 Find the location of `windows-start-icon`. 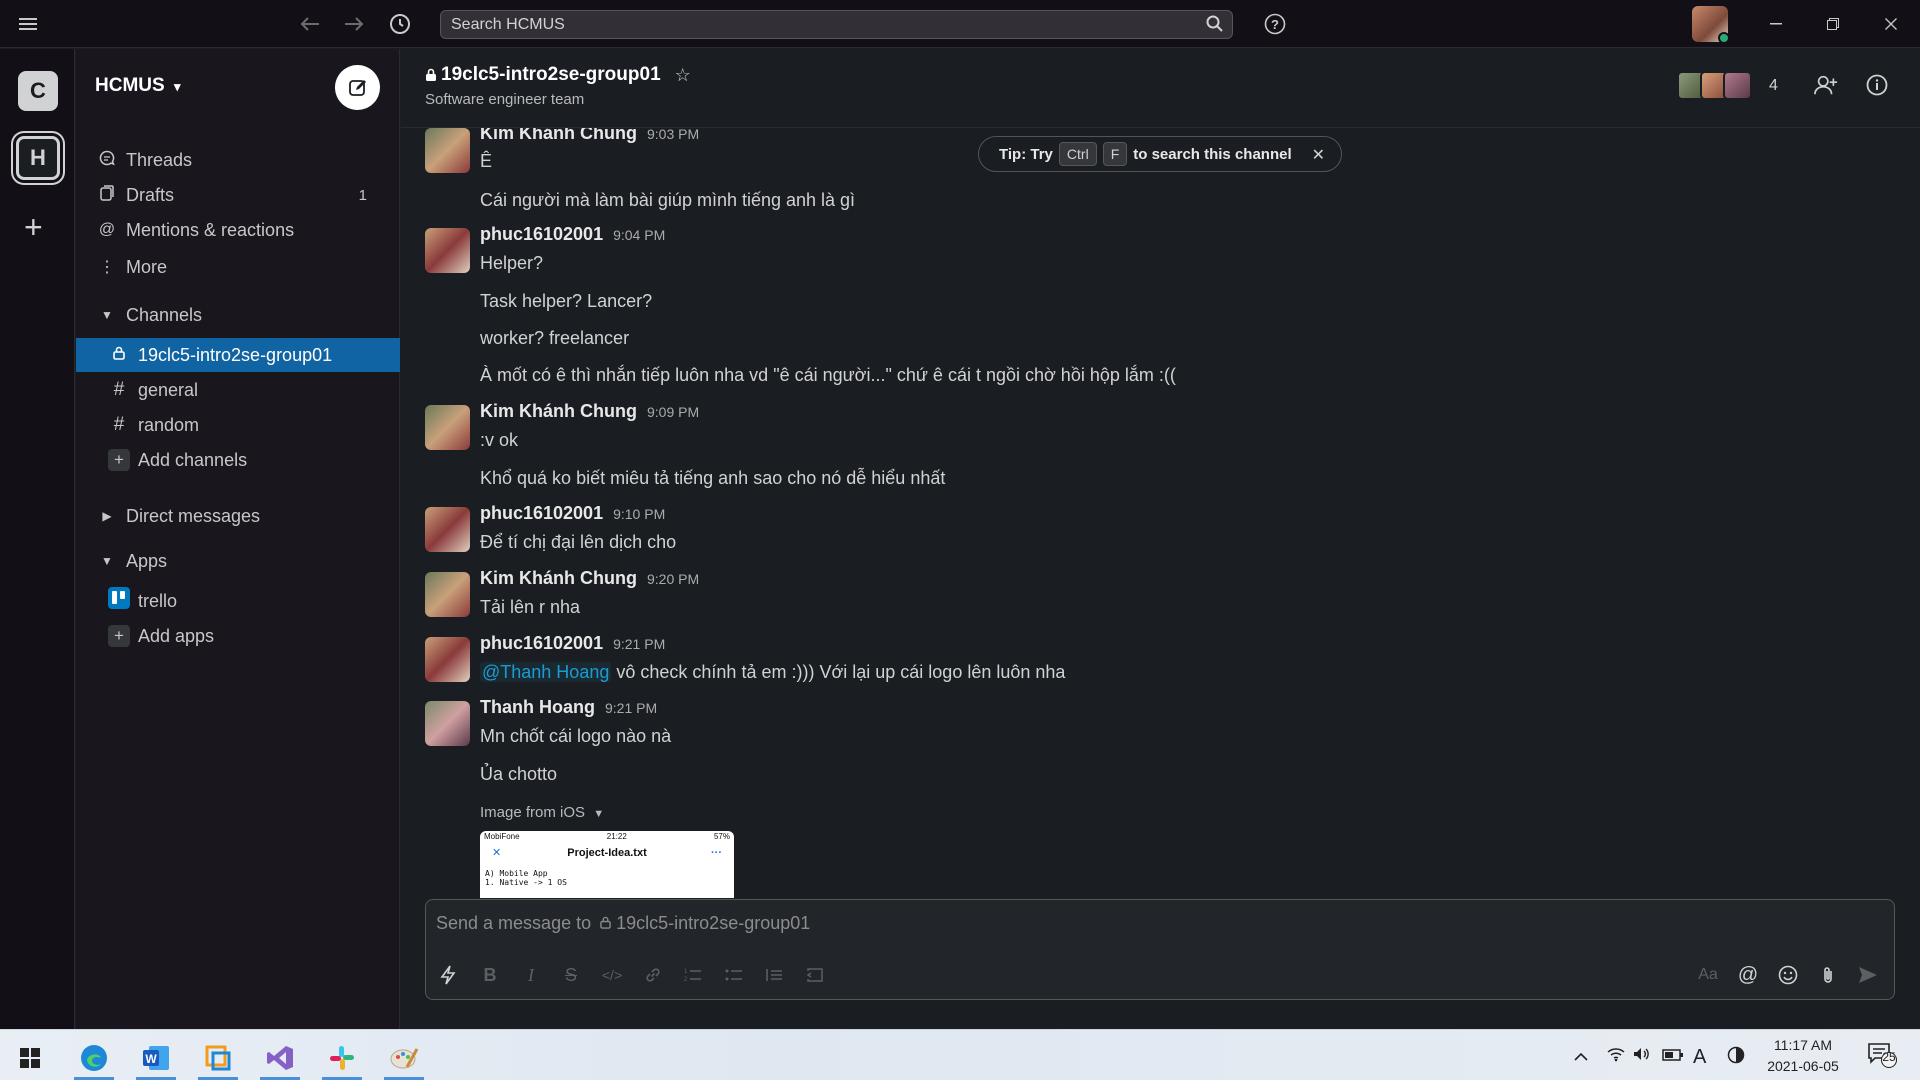

windows-start-icon is located at coordinates (30, 1058).